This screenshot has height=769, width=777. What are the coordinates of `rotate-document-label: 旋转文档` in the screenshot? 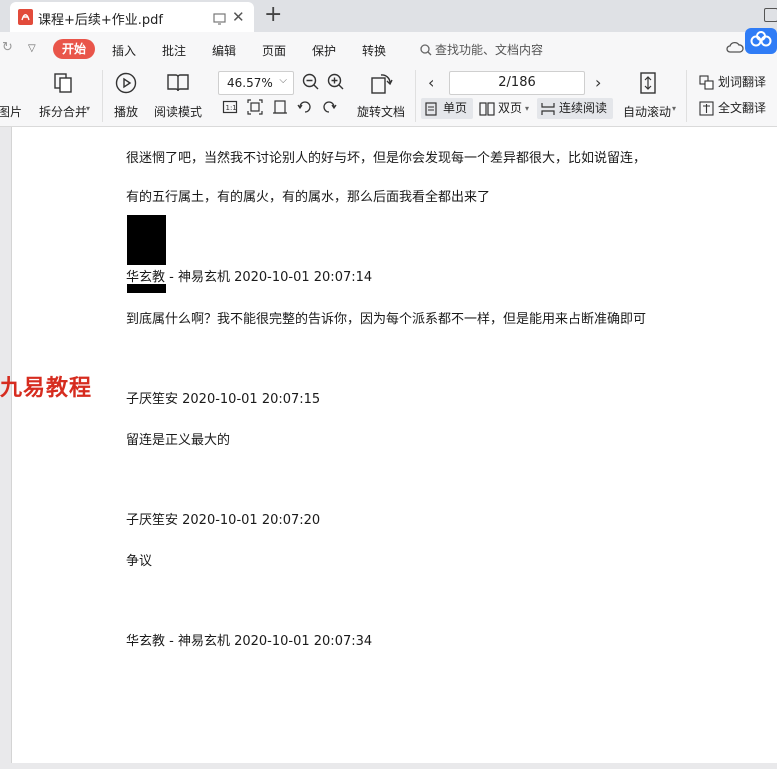 It's located at (380, 112).